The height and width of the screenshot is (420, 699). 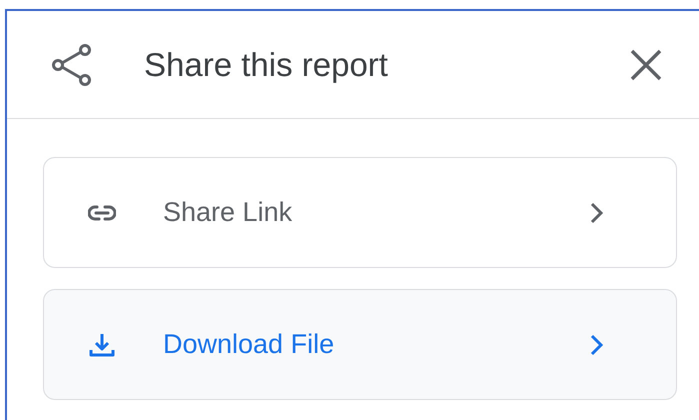 What do you see at coordinates (102, 345) in the screenshot?
I see `download-icon` at bounding box center [102, 345].